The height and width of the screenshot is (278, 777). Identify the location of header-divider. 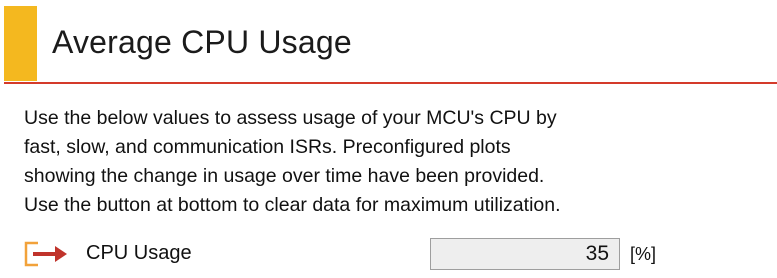
(390, 83).